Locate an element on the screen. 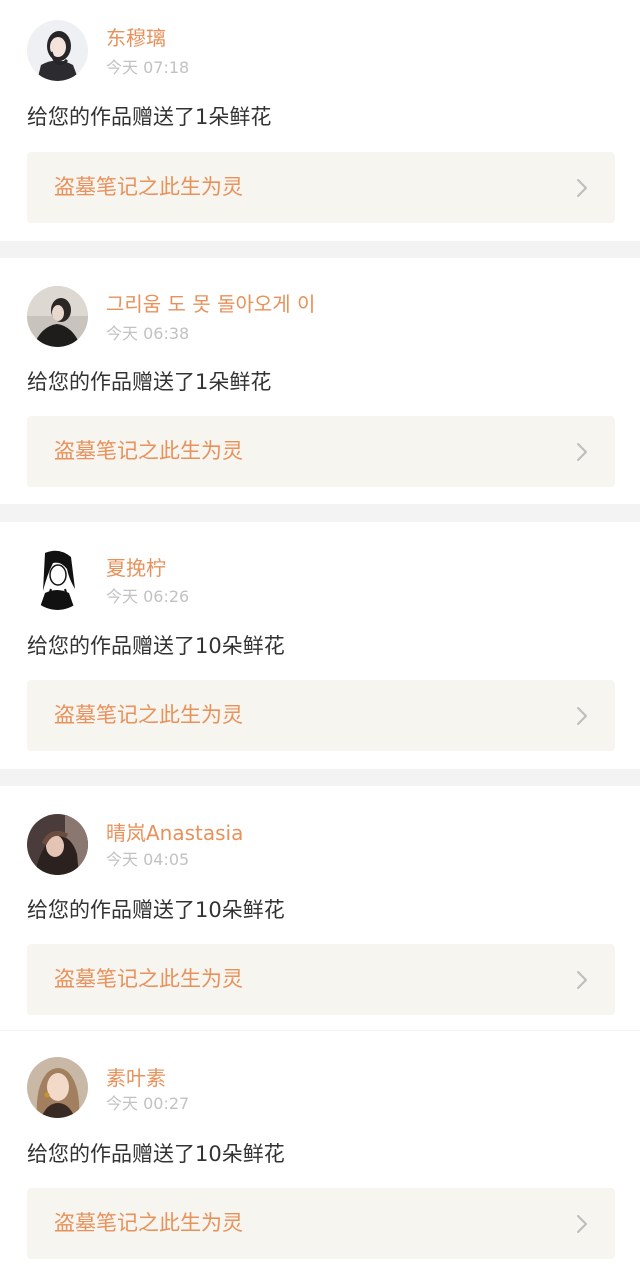  username: 晴岚Anastasia is located at coordinates (174, 833).